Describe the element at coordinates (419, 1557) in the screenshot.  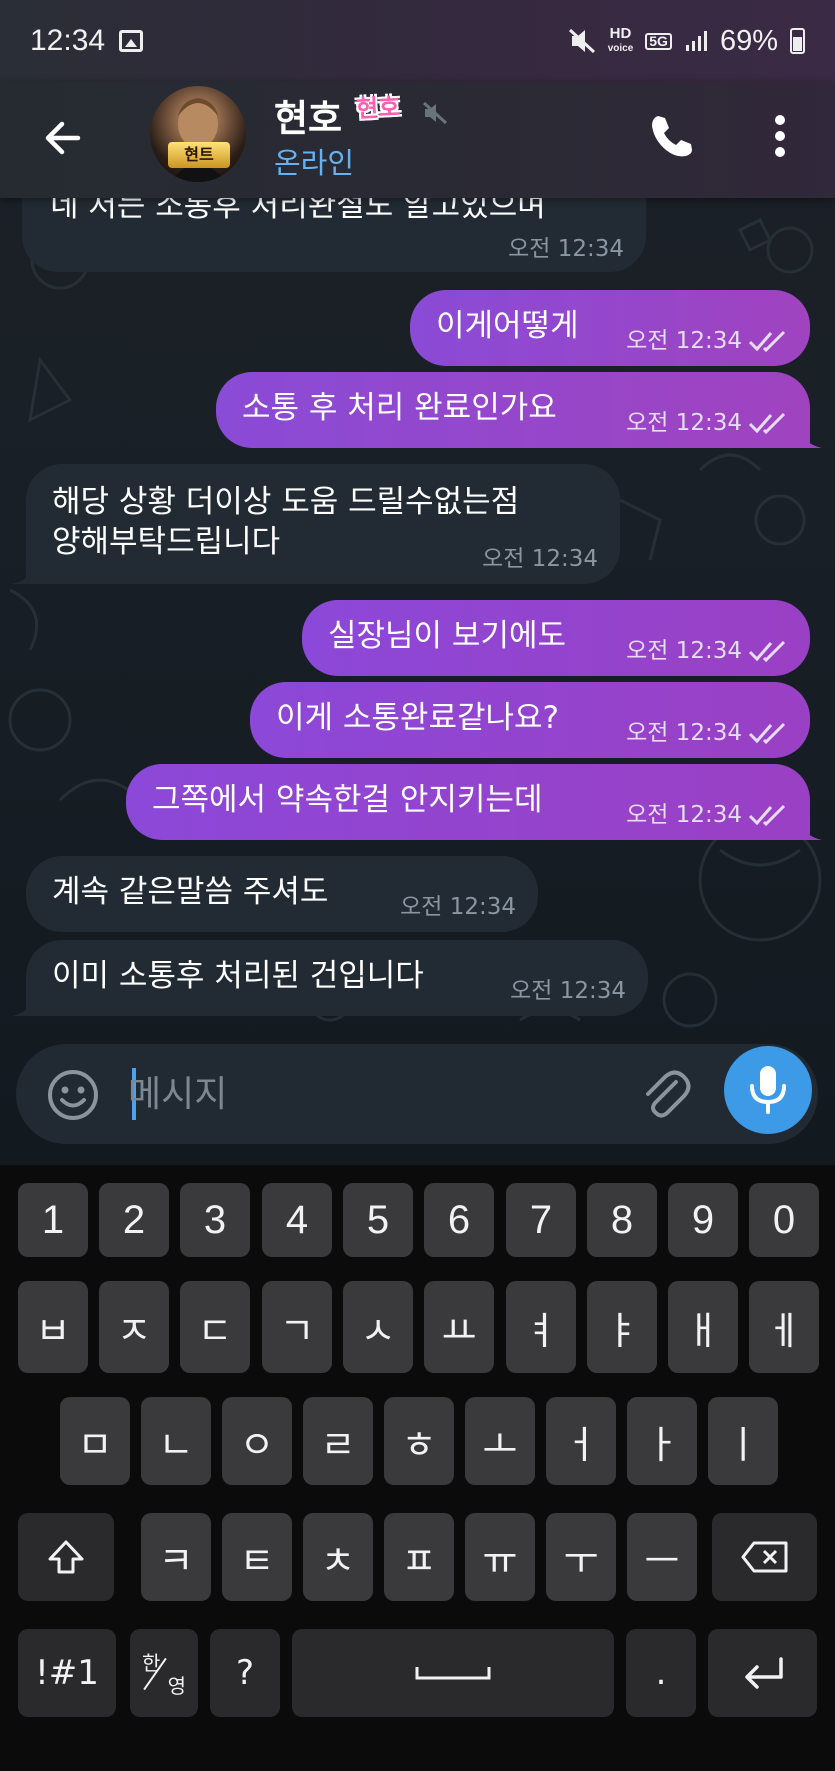
I see `key-jamo: ㅍ` at that location.